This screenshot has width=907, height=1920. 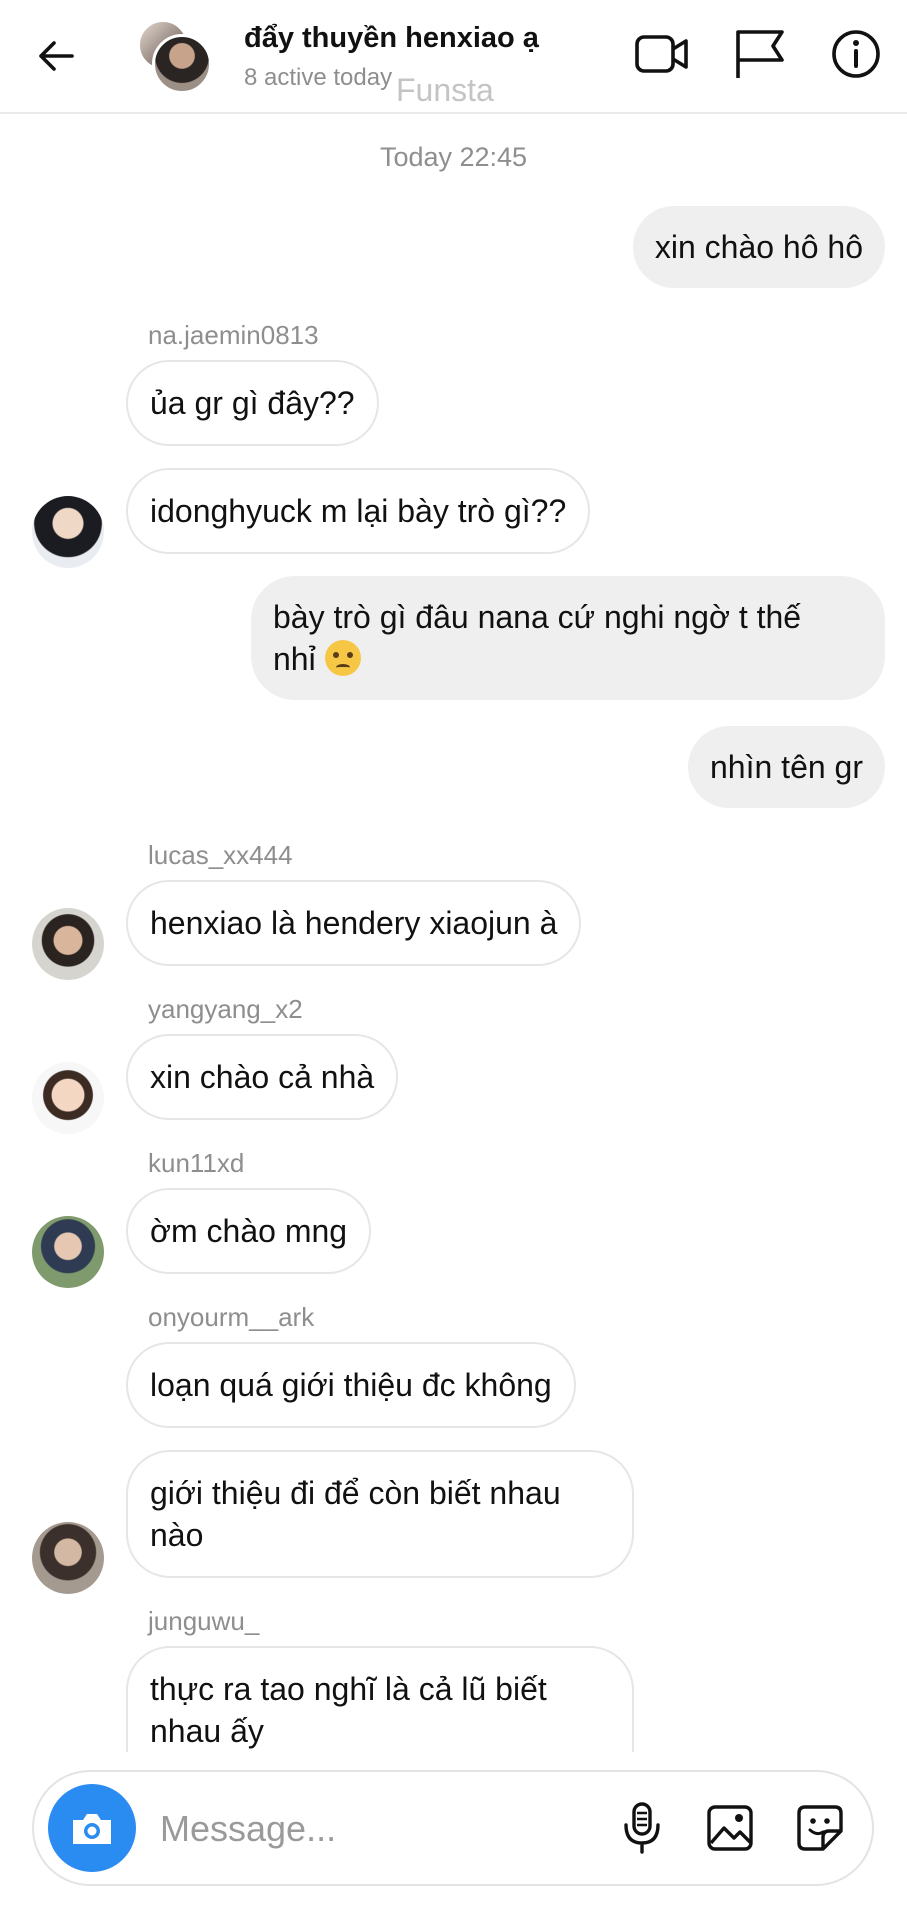 I want to click on watermark: Funsta, so click(x=445, y=90).